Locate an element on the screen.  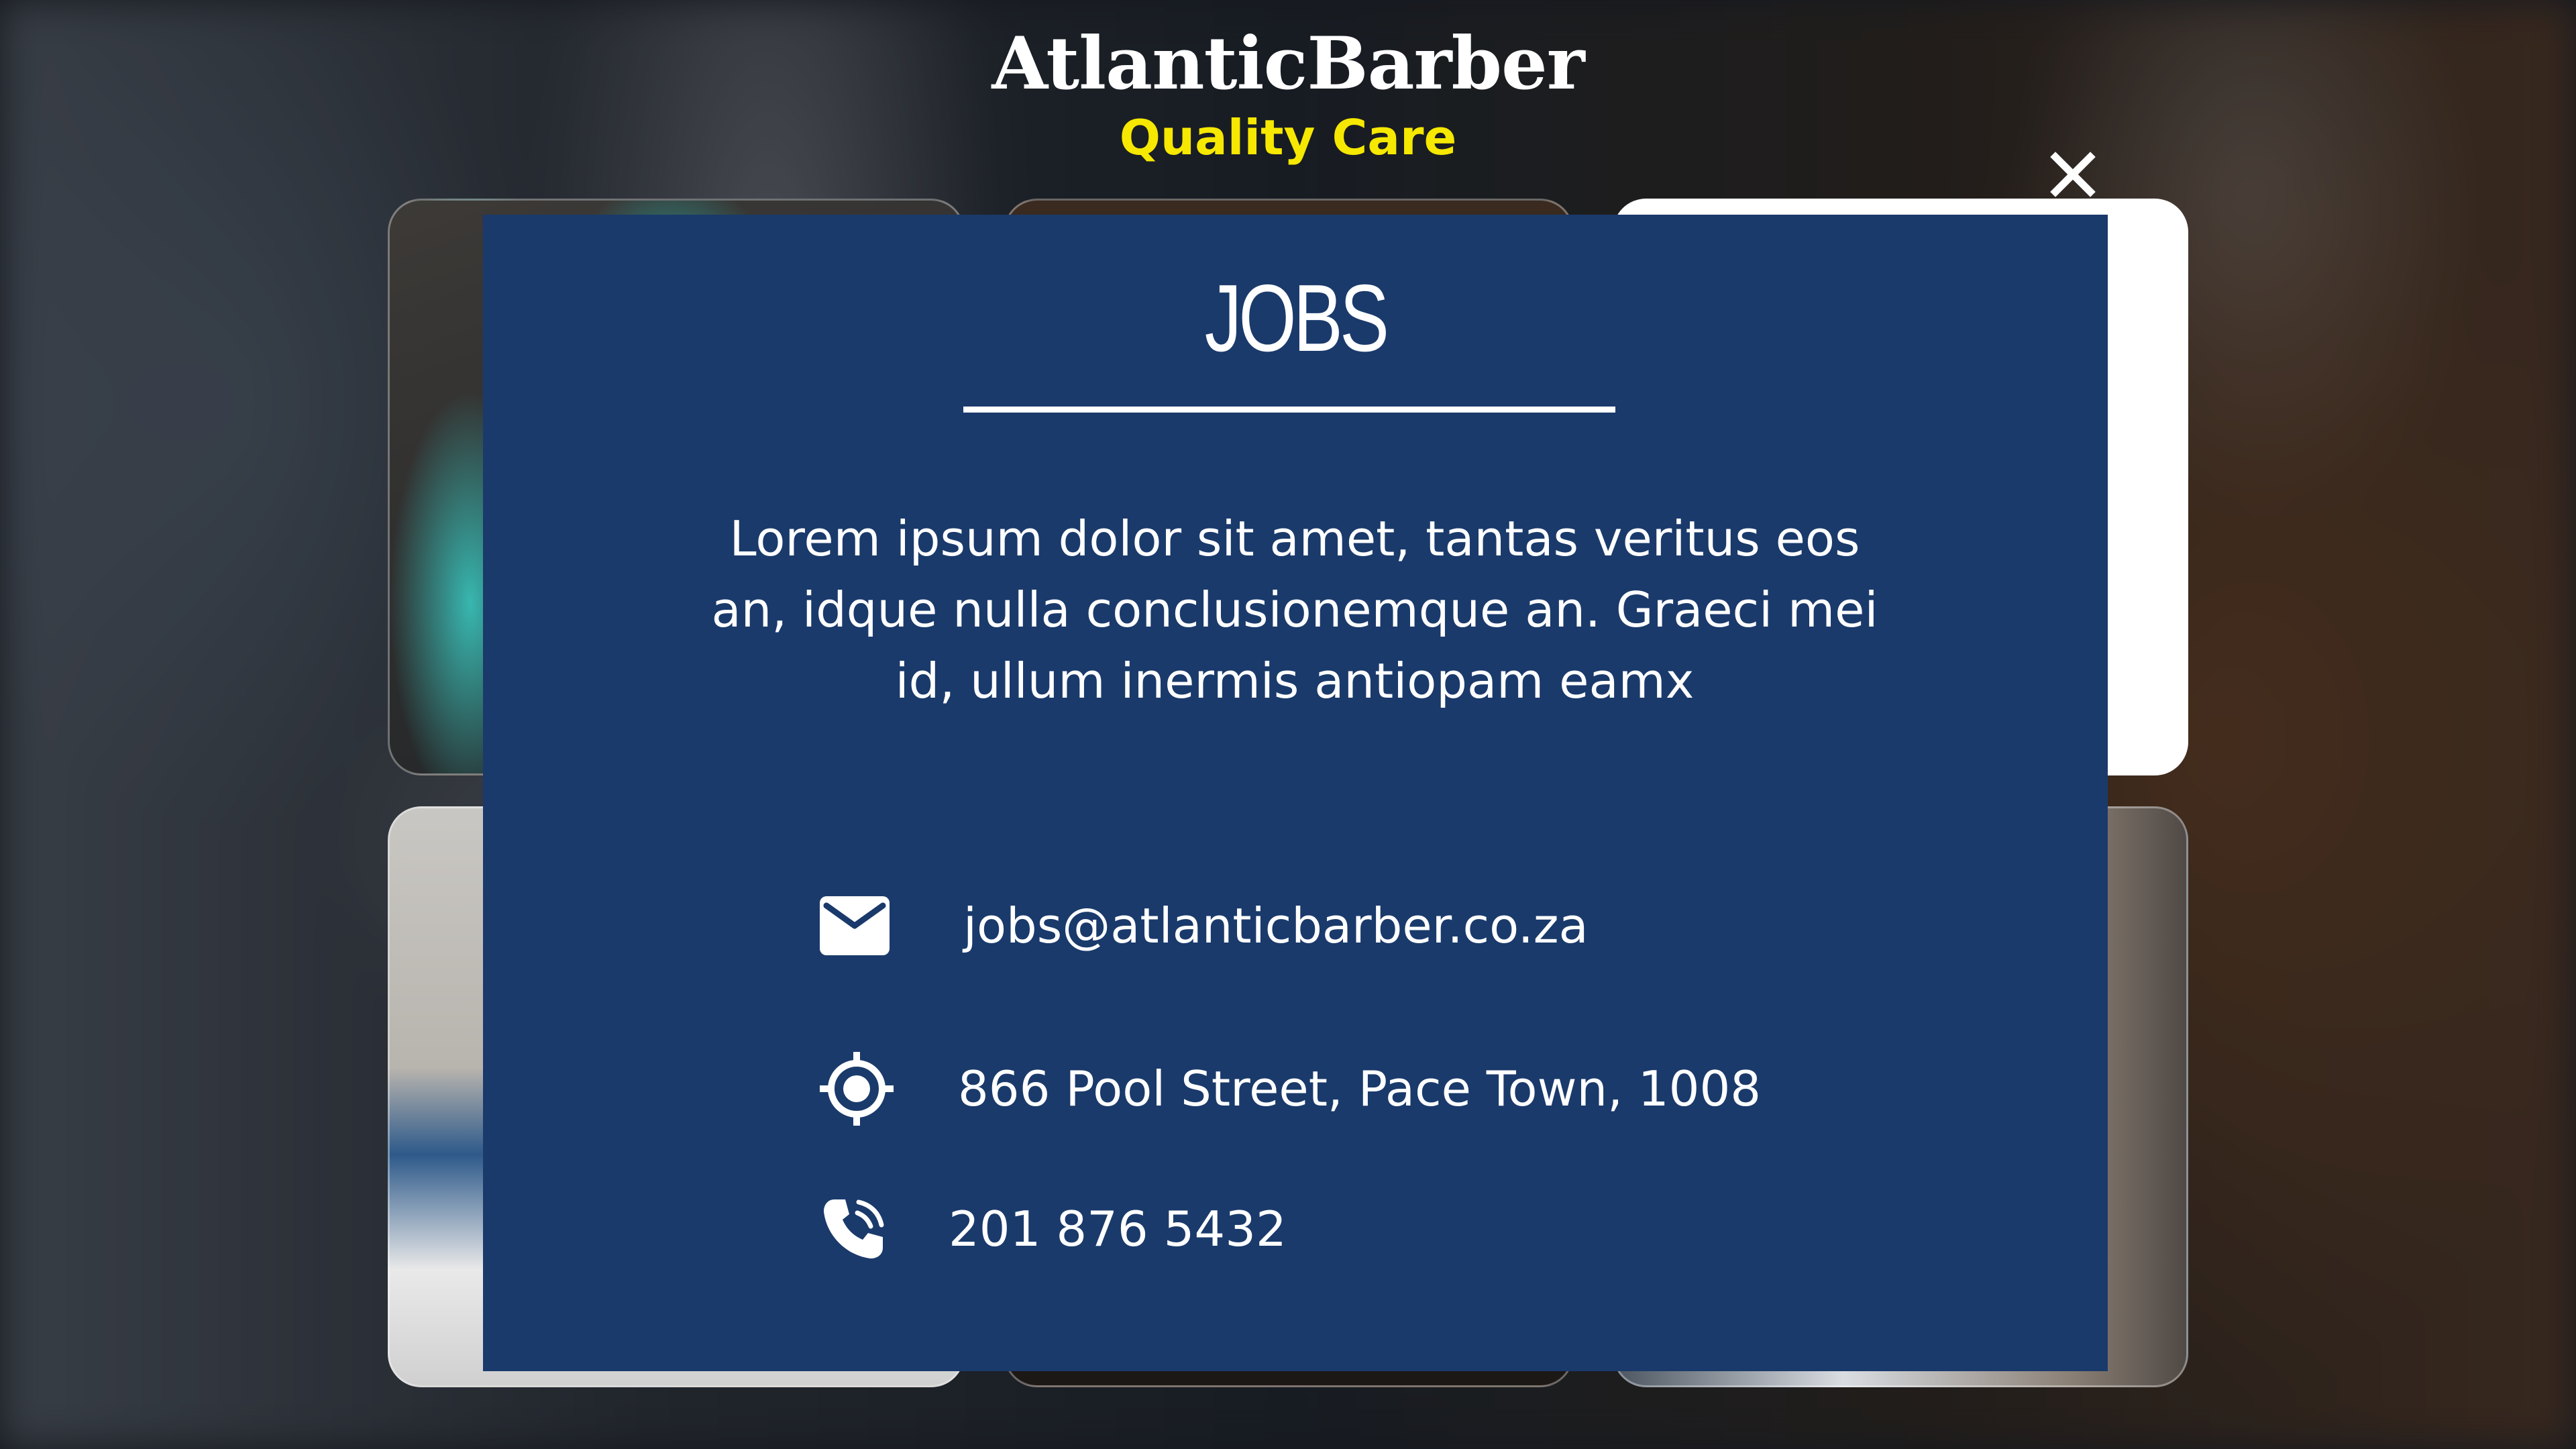
close-button is located at coordinates (2073, 174).